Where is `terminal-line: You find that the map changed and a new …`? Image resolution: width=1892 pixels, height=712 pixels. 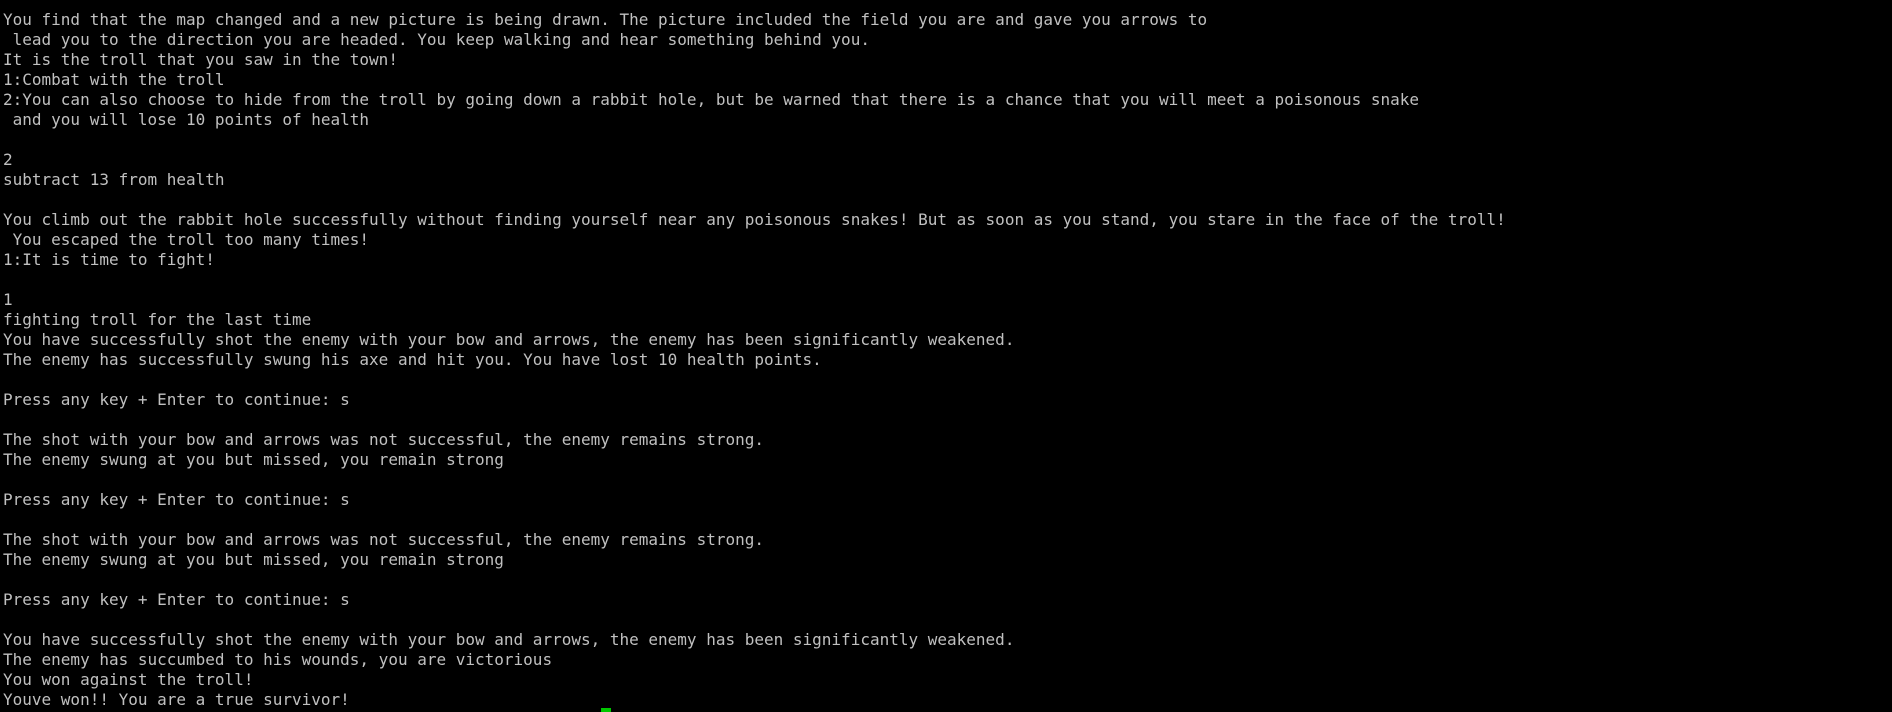 terminal-line: You find that the map changed and a new … is located at coordinates (605, 19).